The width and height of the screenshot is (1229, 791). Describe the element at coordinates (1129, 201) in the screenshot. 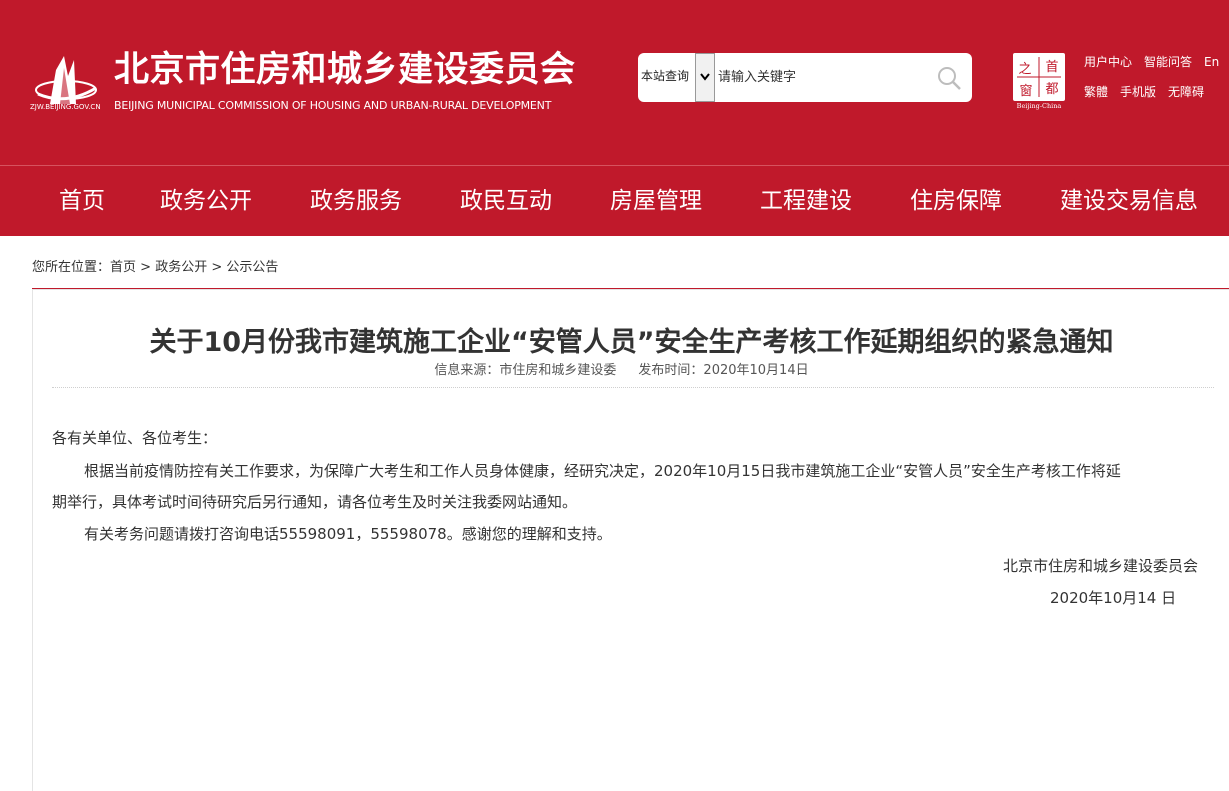

I see `nav-item-trading-info: 建设交易信息` at that location.